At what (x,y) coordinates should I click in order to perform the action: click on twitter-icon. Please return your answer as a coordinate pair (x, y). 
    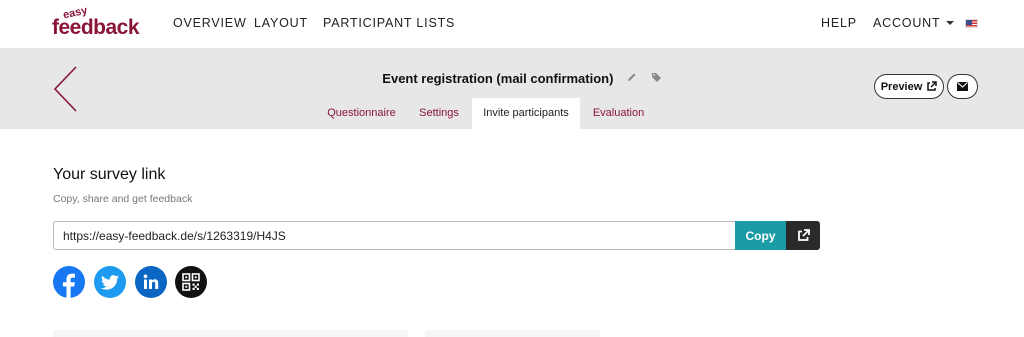
    Looking at the image, I should click on (110, 282).